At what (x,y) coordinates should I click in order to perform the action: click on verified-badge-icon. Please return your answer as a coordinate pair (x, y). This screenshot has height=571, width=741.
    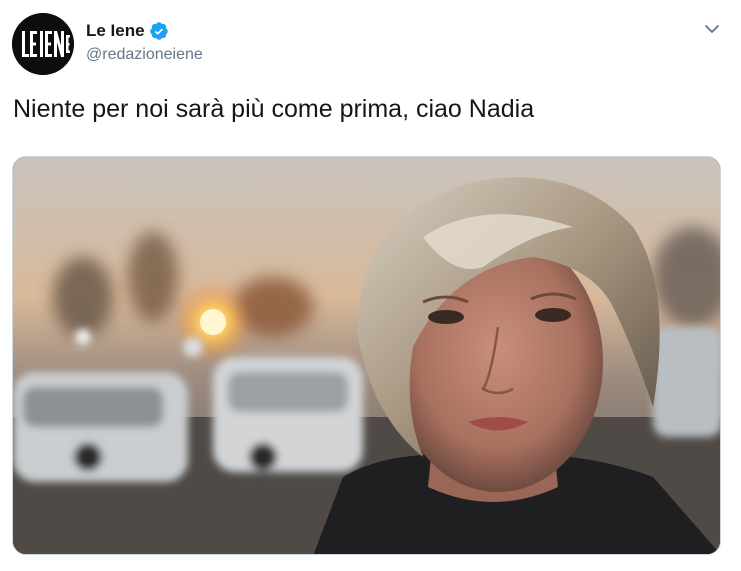
    Looking at the image, I should click on (159, 31).